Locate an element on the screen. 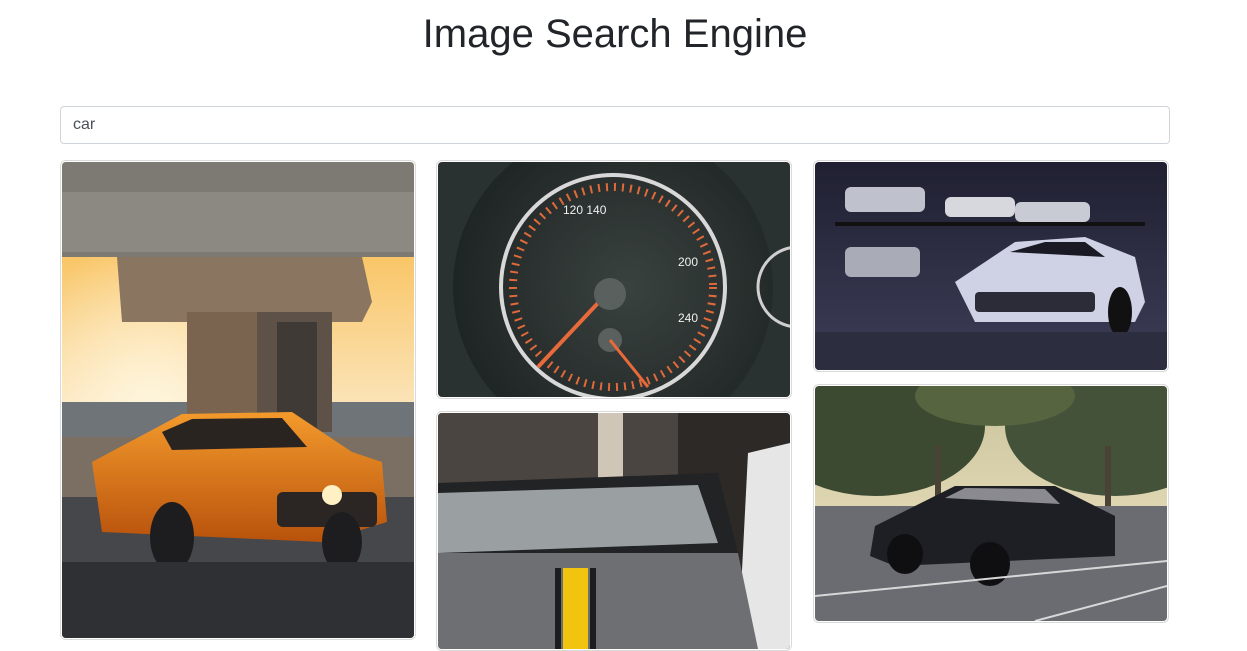 The width and height of the screenshot is (1247, 651). grey-car-image is located at coordinates (614, 531).